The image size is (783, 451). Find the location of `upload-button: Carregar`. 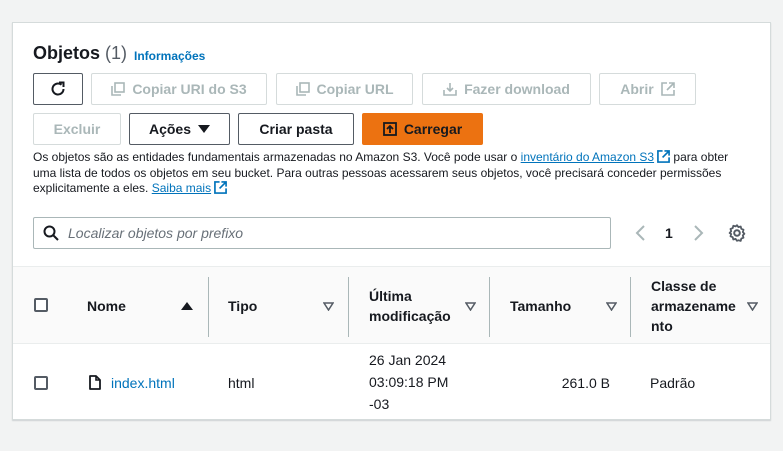

upload-button: Carregar is located at coordinates (422, 129).